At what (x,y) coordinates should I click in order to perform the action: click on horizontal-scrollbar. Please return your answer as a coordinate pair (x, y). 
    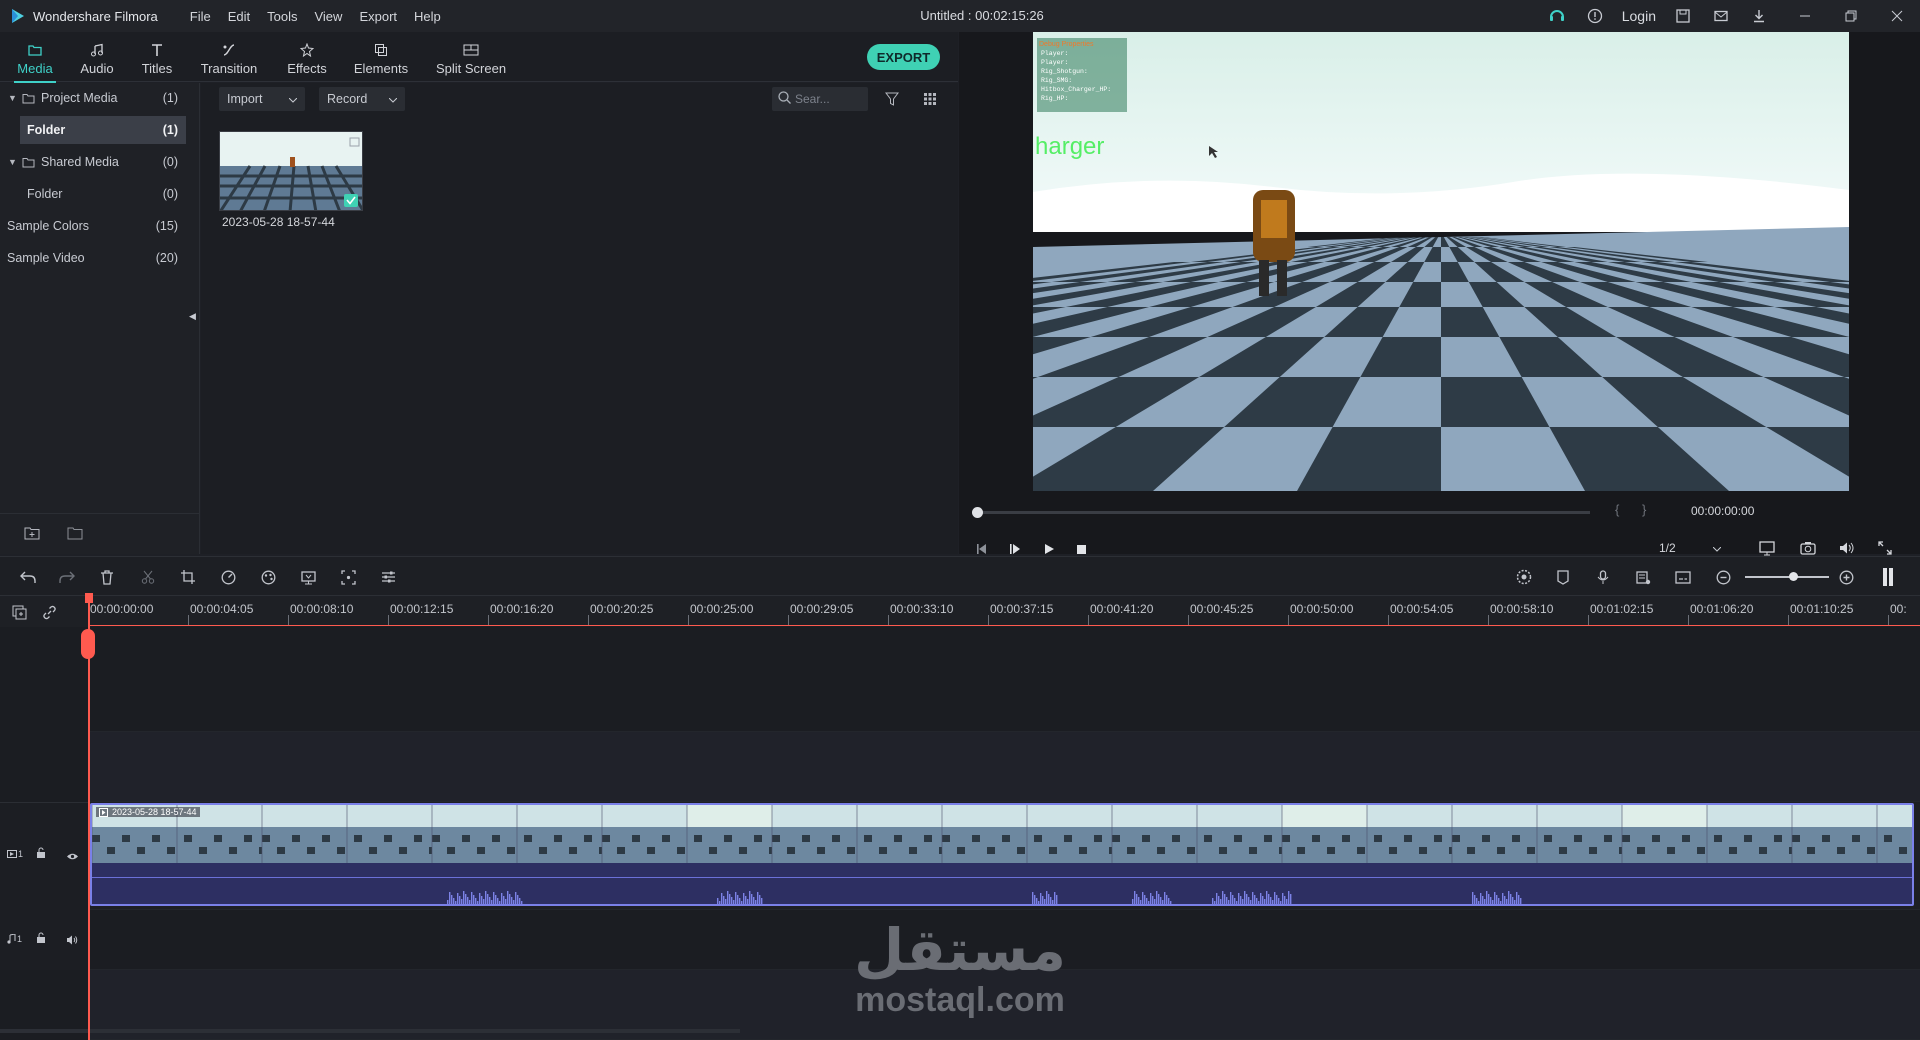
    Looking at the image, I should click on (370, 1031).